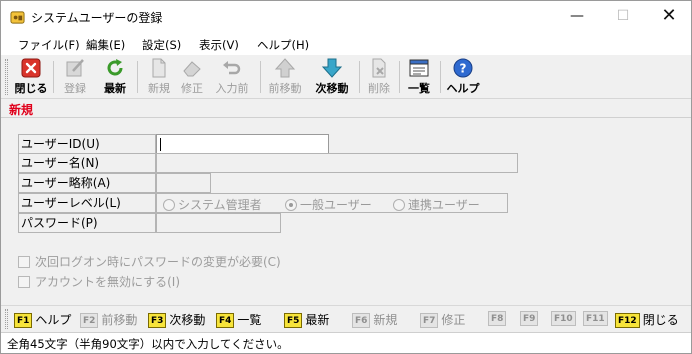 Image resolution: width=692 pixels, height=354 pixels. What do you see at coordinates (115, 88) in the screenshot?
I see `refresh-button-label: 最新` at bounding box center [115, 88].